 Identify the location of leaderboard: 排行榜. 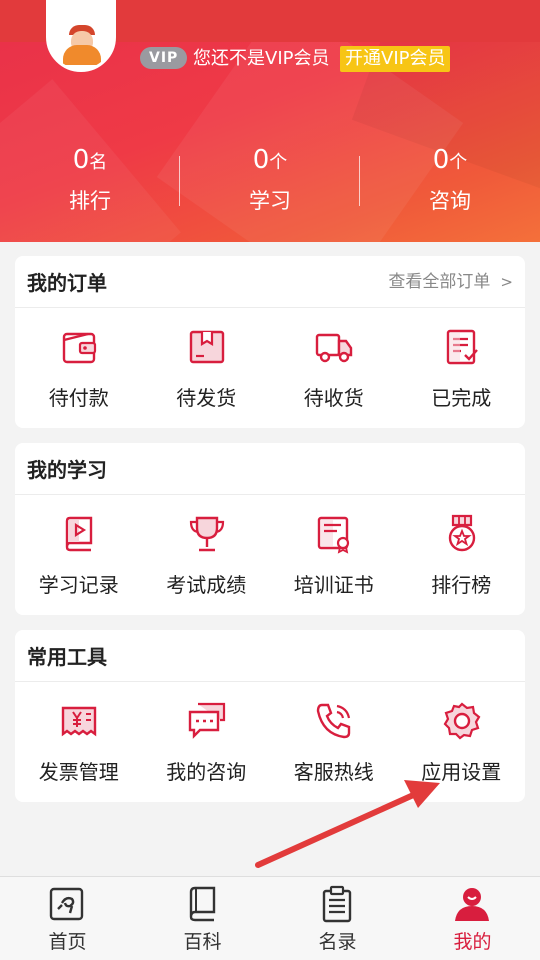
(462, 555).